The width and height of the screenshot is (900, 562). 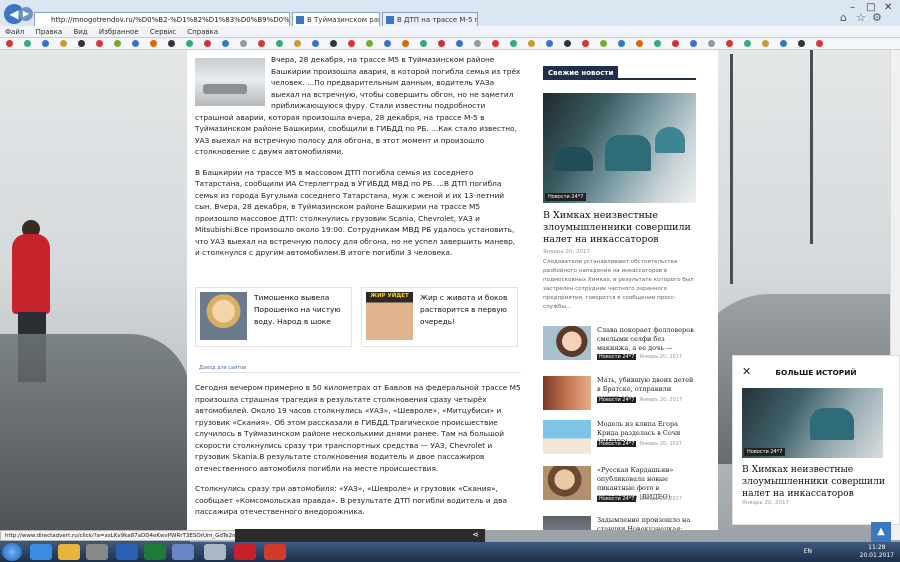 I want to click on news-meta: Новости 24*7 Январь 20, 2017, so click(x=639, y=444).